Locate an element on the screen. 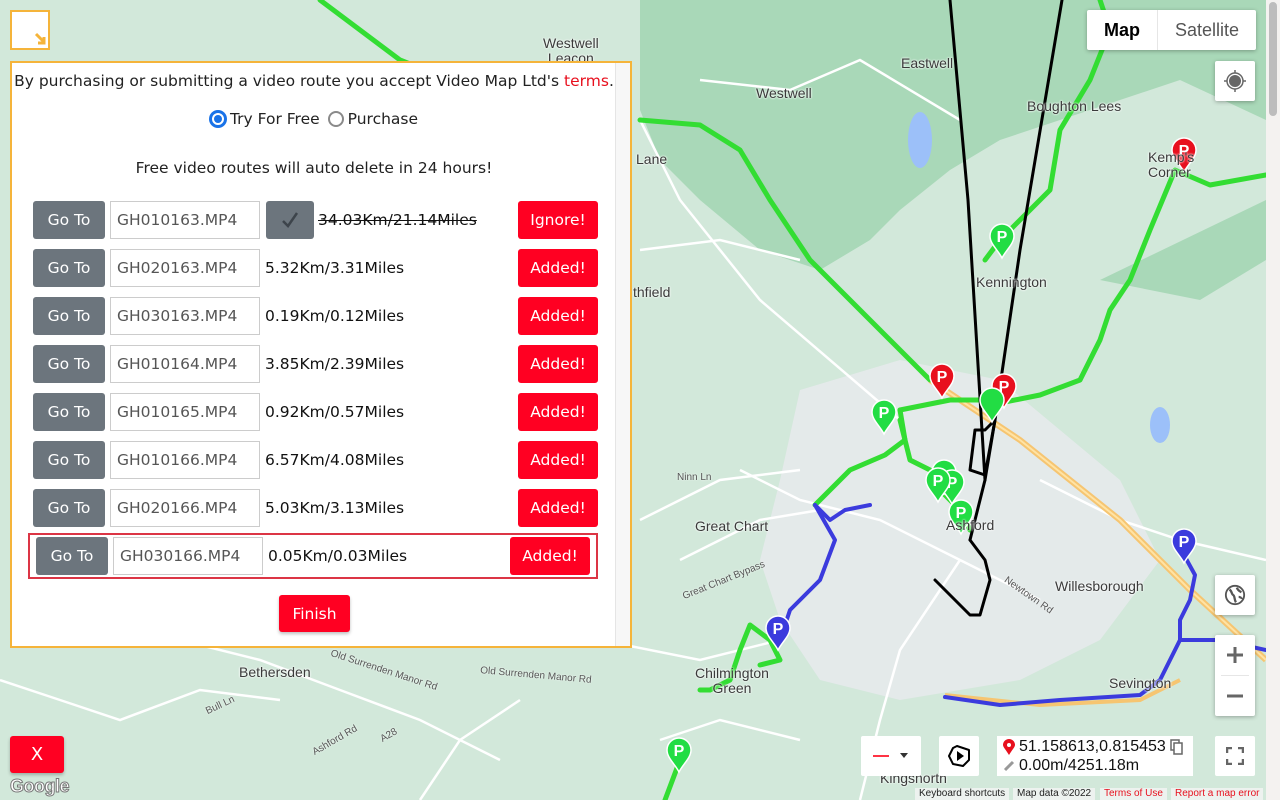  place-label: Chilmington Green is located at coordinates (732, 680).